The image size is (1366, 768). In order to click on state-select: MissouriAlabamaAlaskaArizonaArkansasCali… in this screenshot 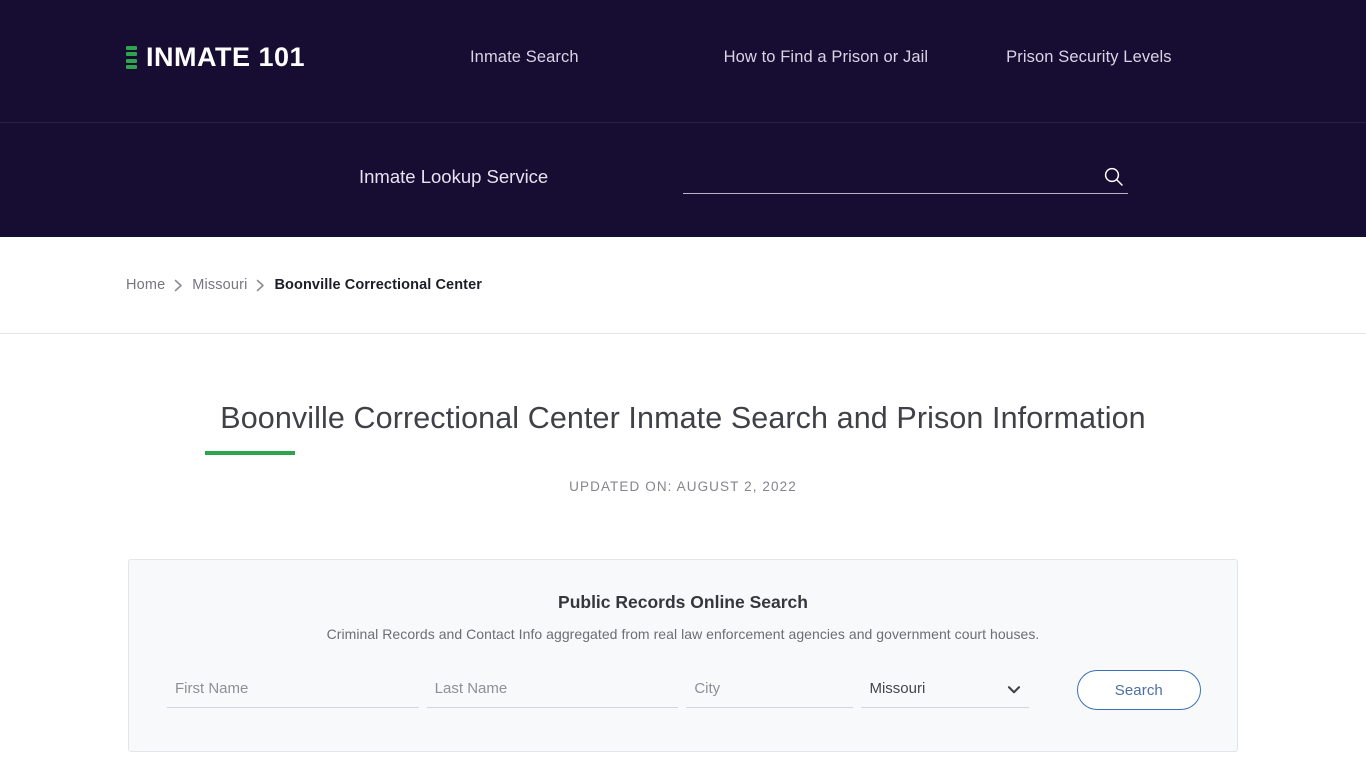, I will do `click(945, 688)`.